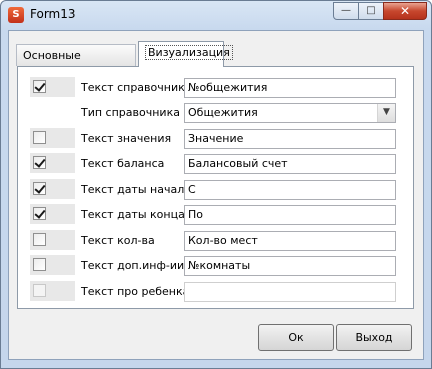 The image size is (432, 369). I want to click on label-value-text: Текст значения, so click(126, 138).